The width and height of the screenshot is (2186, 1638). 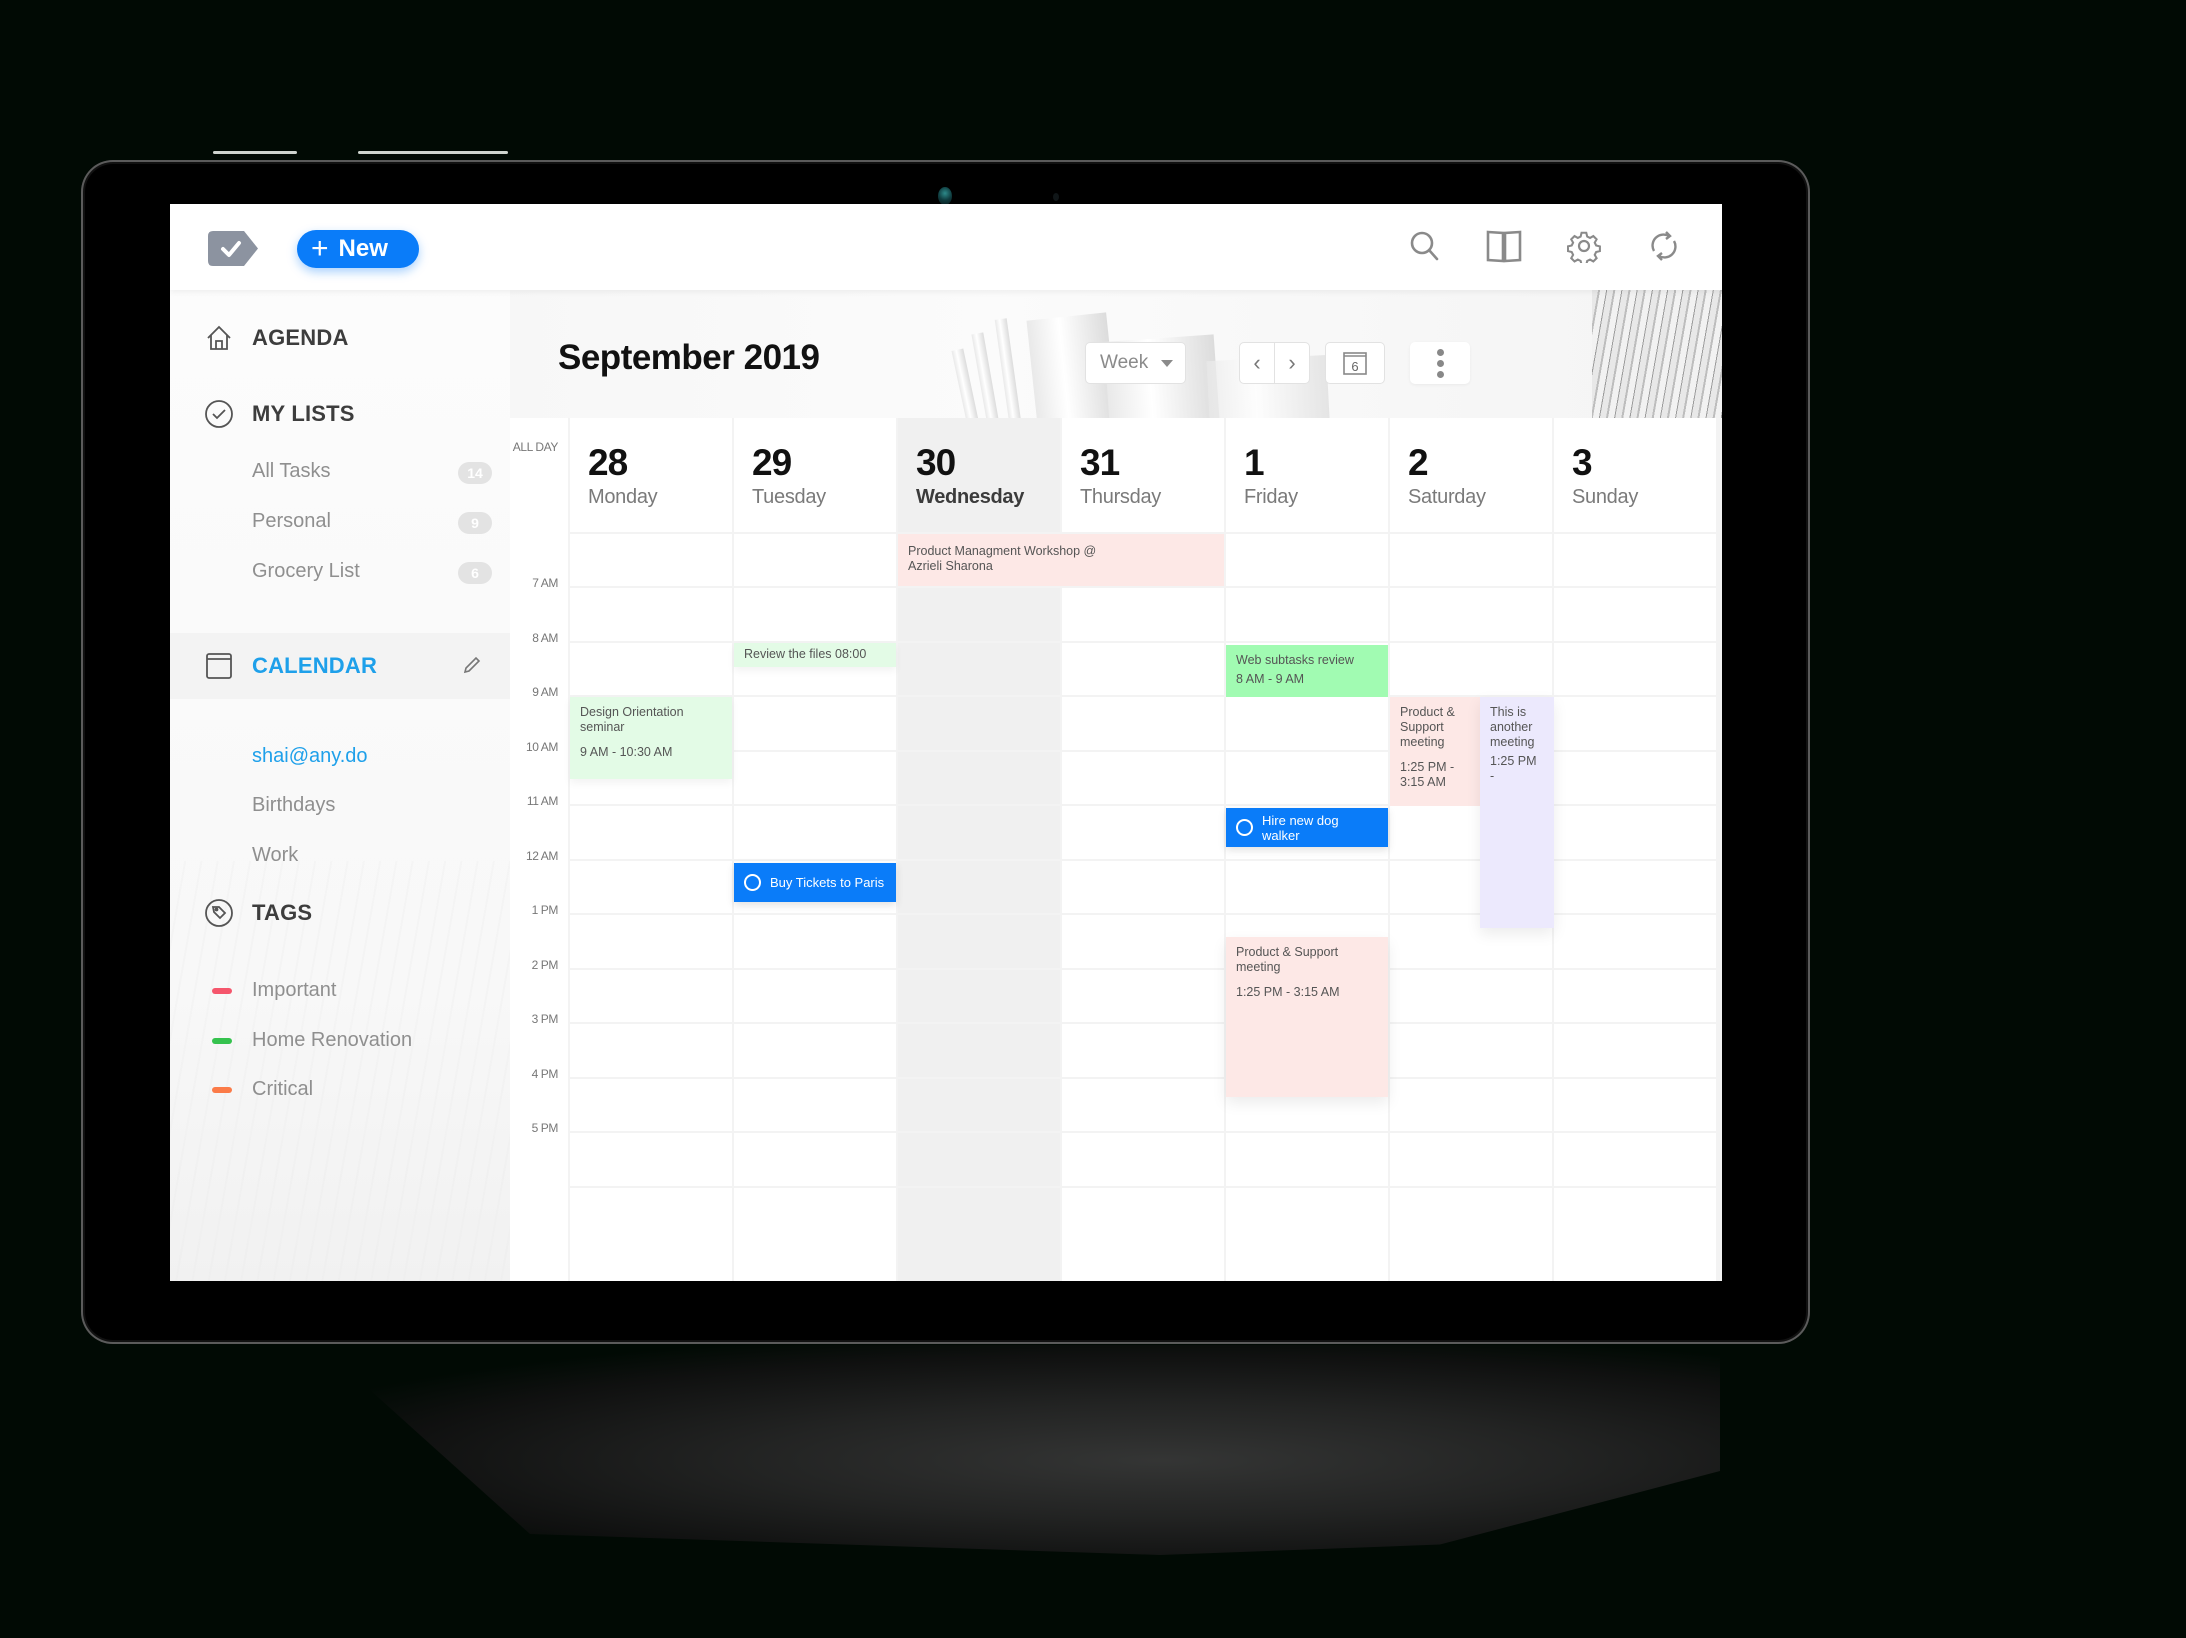 I want to click on day-header: 31 Thursday, so click(x=1143, y=475).